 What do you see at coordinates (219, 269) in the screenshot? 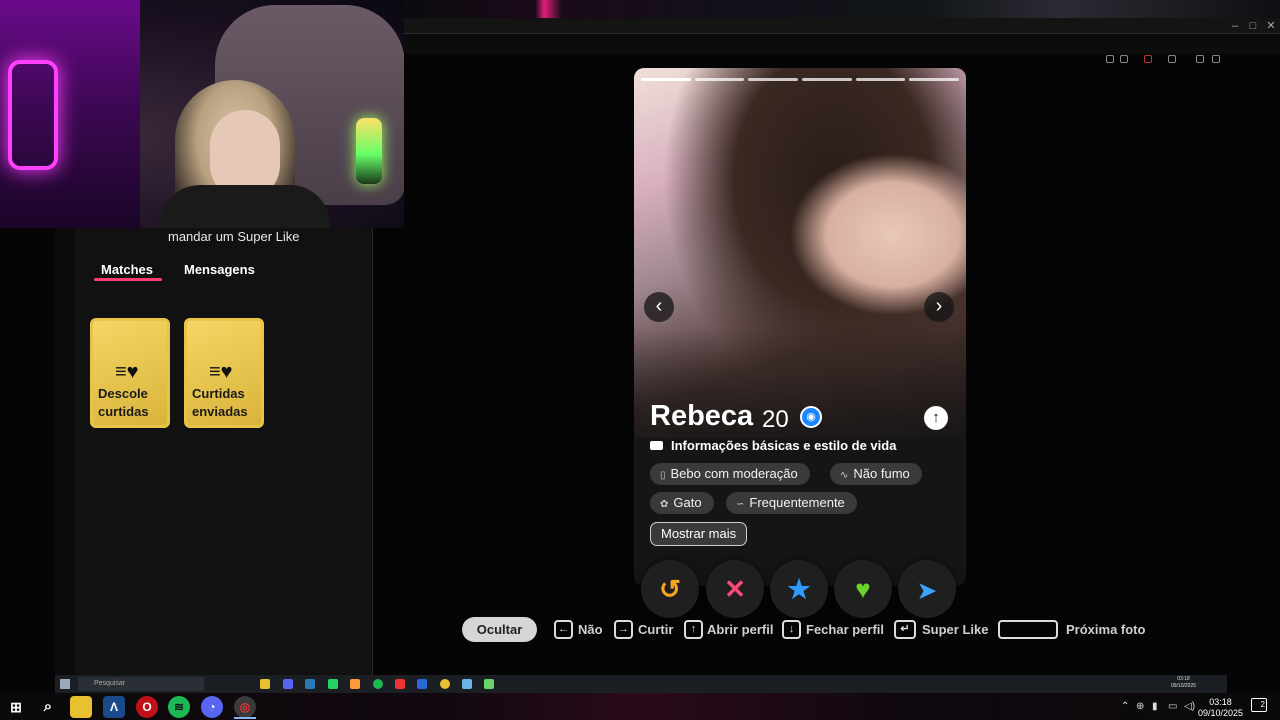
I see `tab-messages: Mensagens` at bounding box center [219, 269].